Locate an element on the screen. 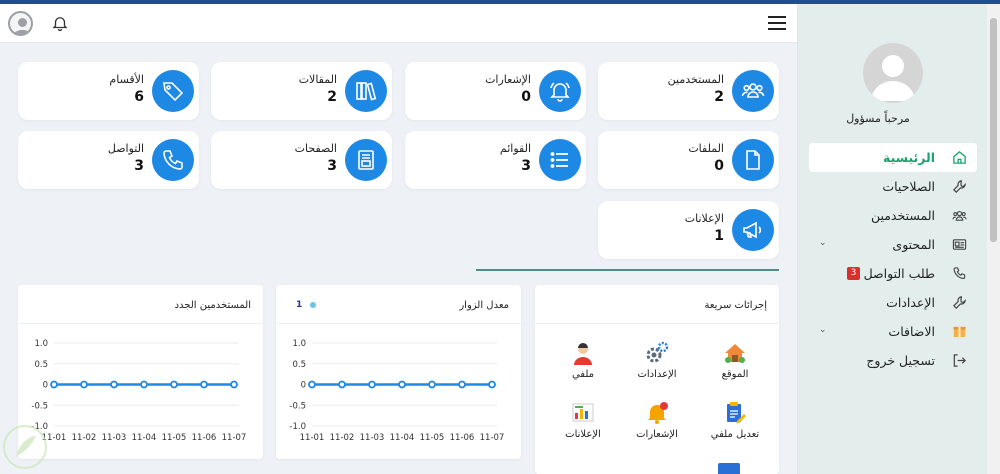 The height and width of the screenshot is (474, 1000). panel-separator is located at coordinates (657, 323).